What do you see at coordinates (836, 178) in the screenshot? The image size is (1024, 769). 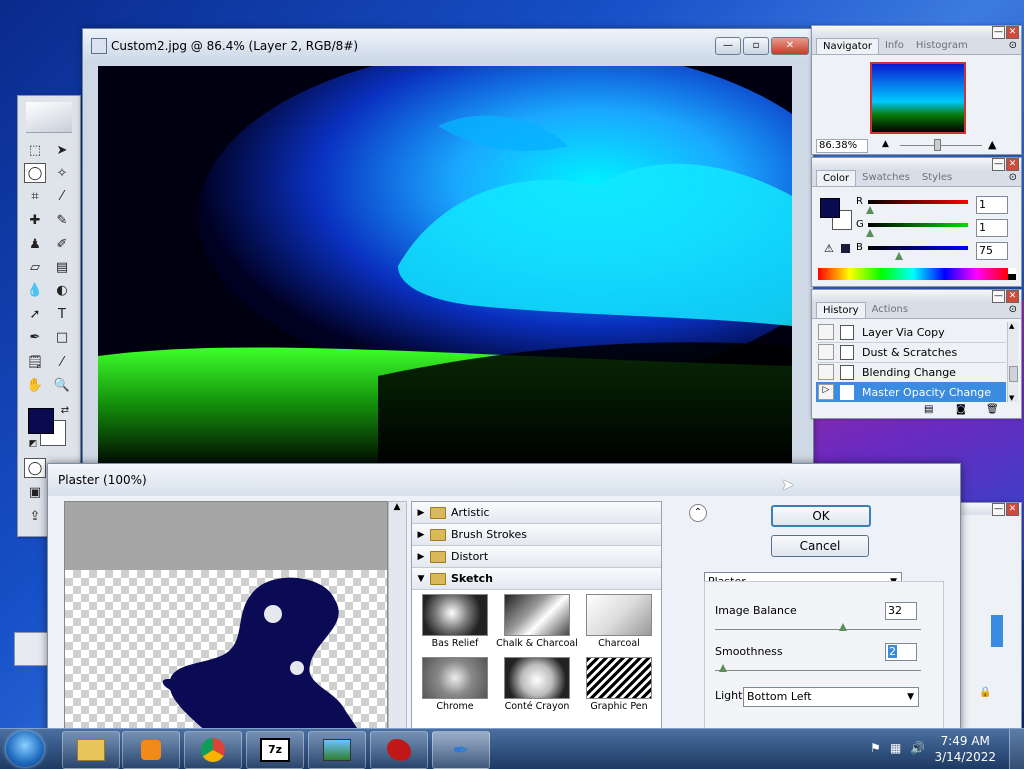 I see `tab-color: Color` at bounding box center [836, 178].